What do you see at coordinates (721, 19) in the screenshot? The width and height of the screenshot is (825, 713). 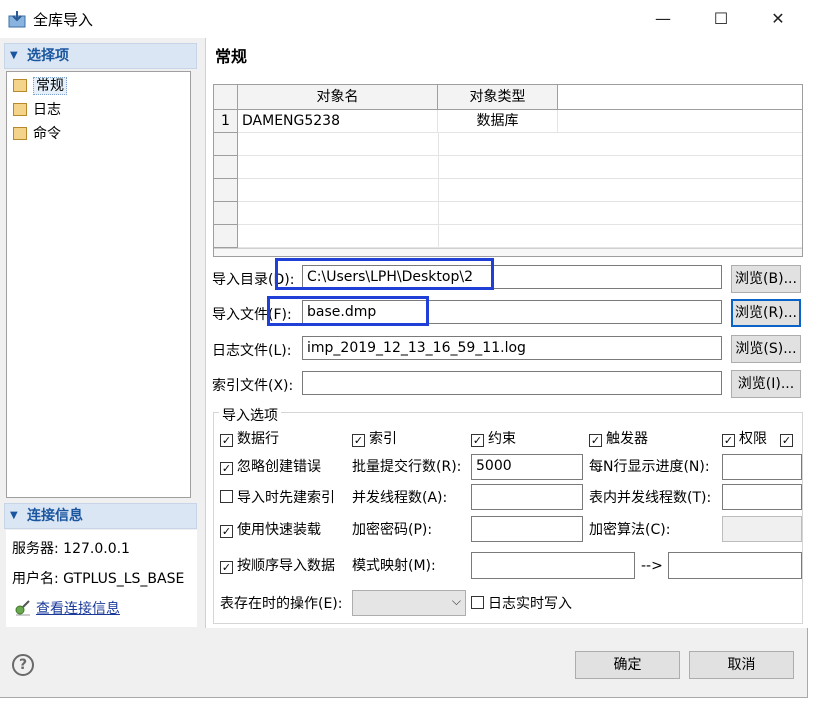 I see `maximize-button: ☐` at bounding box center [721, 19].